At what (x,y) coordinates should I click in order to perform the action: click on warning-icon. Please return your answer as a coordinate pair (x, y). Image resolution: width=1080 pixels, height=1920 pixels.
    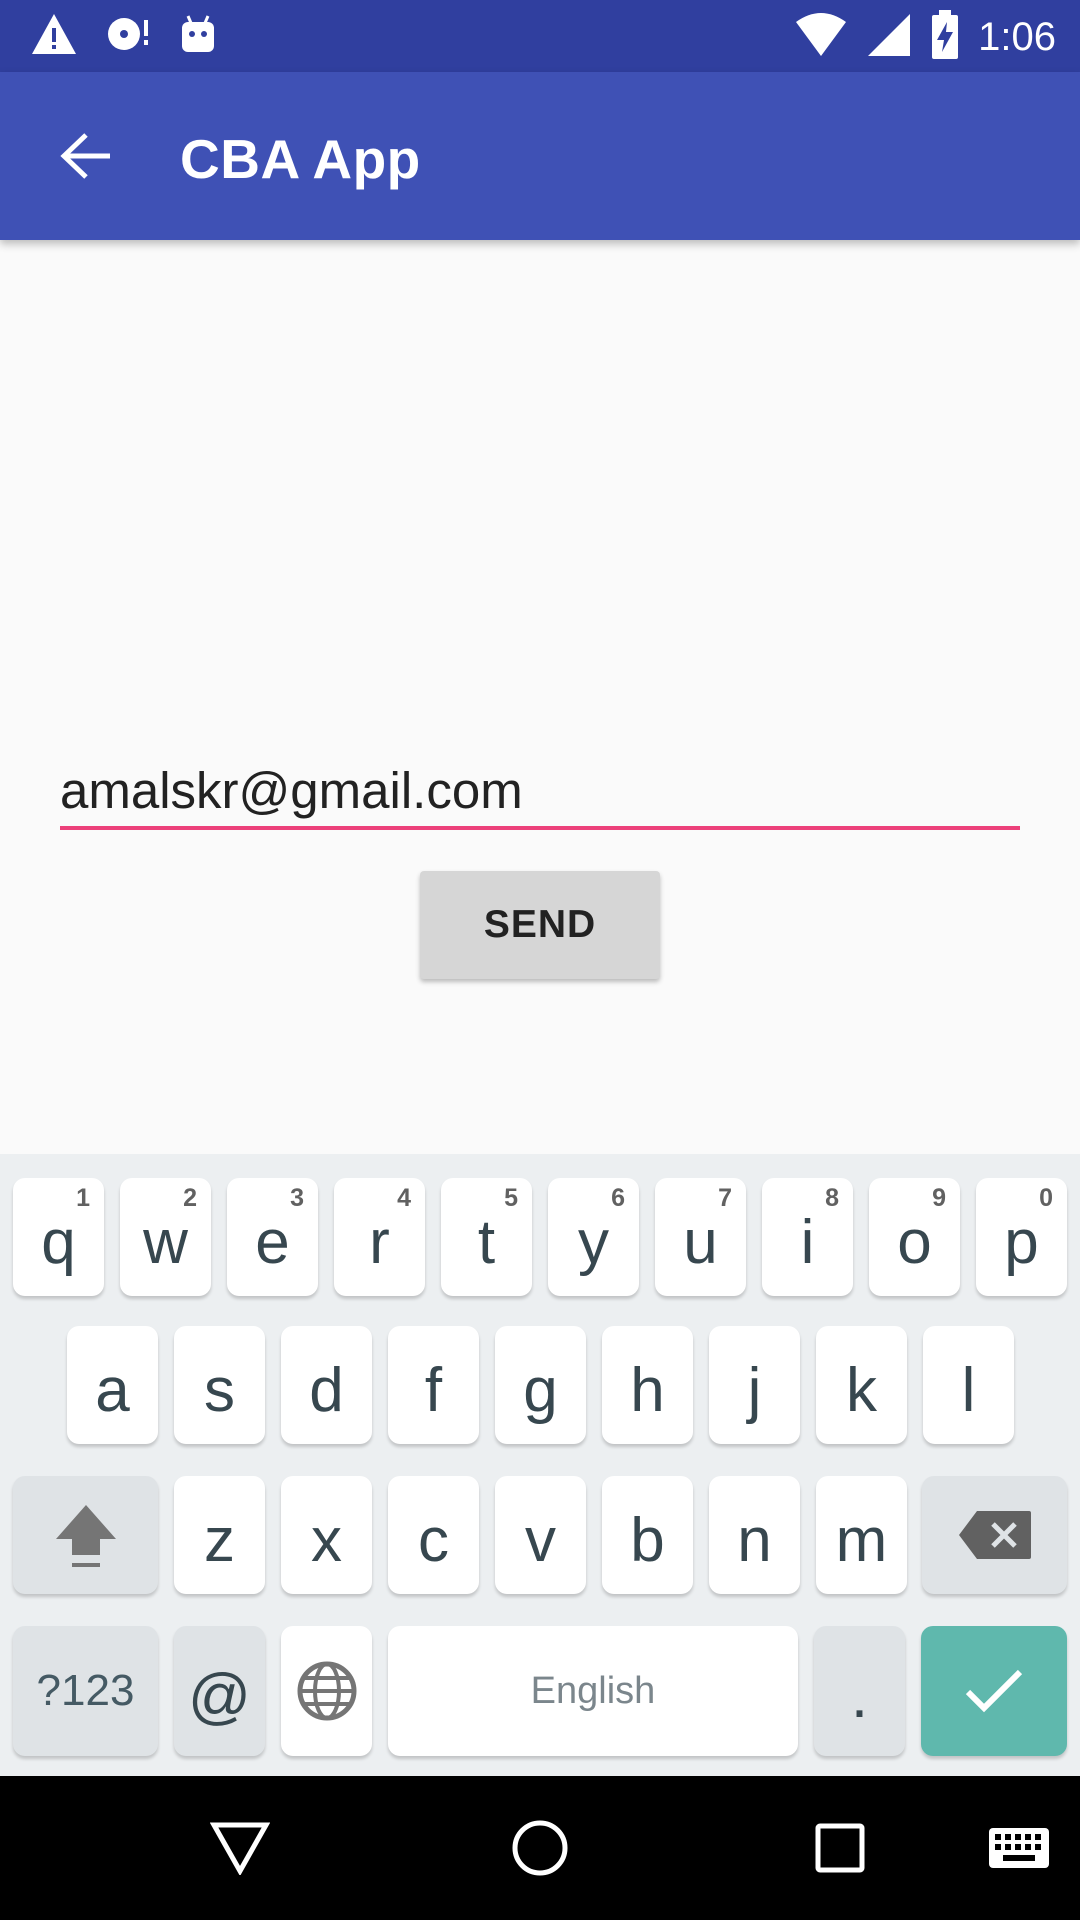
    Looking at the image, I should click on (54, 36).